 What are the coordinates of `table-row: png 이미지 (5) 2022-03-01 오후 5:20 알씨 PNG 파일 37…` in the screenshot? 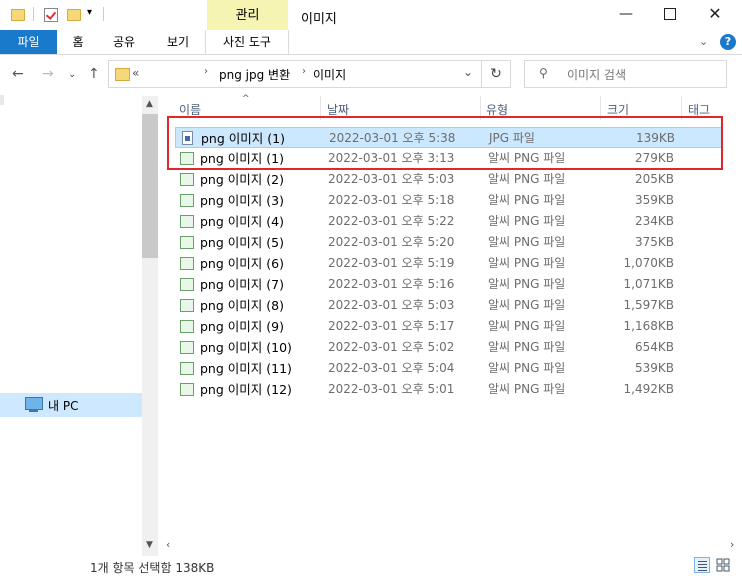 It's located at (449, 242).